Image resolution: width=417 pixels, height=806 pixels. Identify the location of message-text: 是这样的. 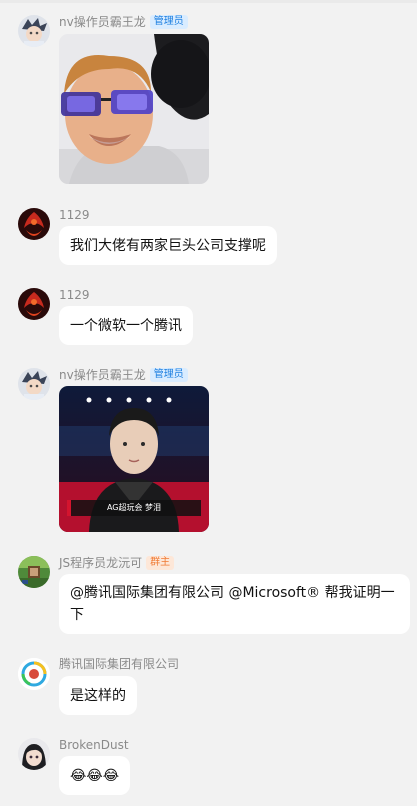
(98, 696).